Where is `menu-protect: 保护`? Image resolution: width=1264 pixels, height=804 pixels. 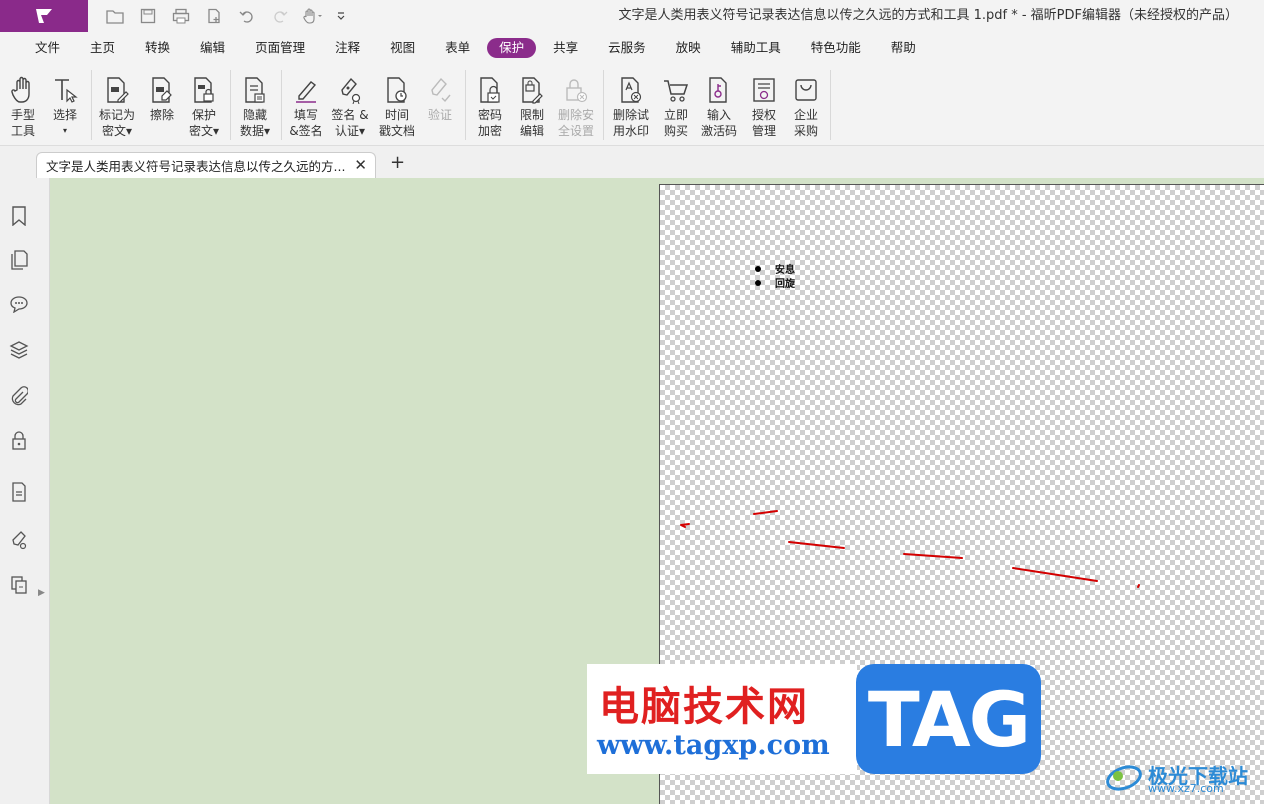
menu-protect: 保护 is located at coordinates (512, 48).